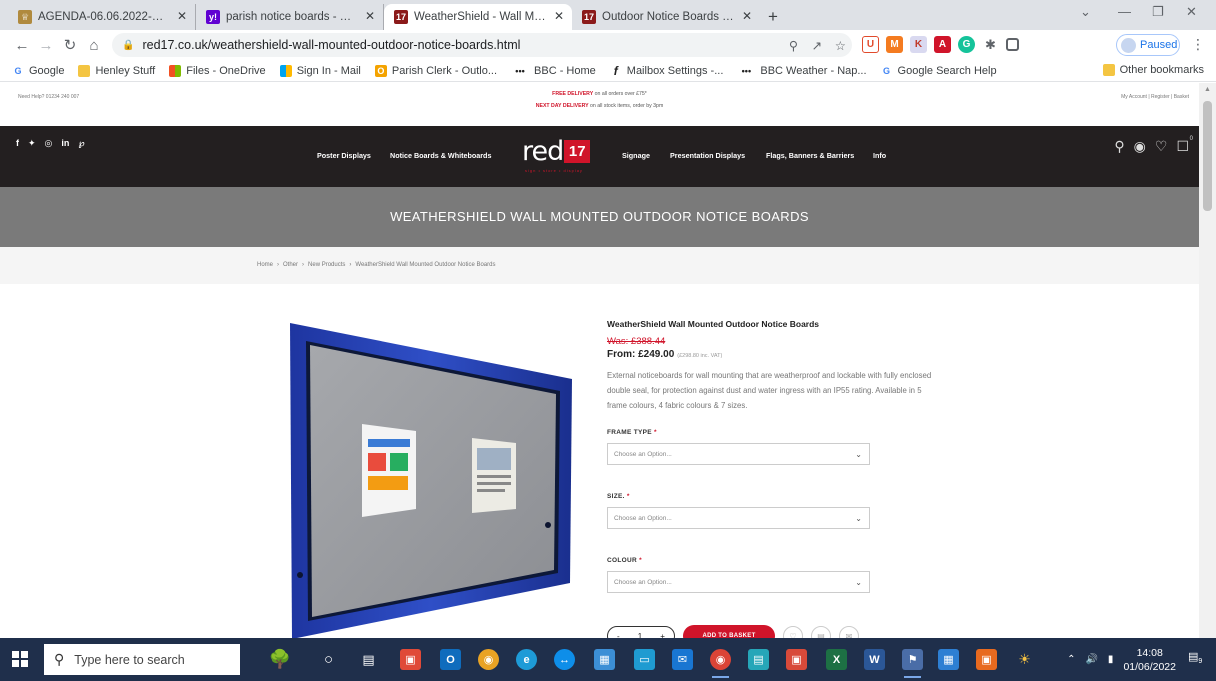 Image resolution: width=1216 pixels, height=681 pixels. What do you see at coordinates (102, 17) in the screenshot?
I see `browser-tab-agenda: ♕ AGENDA-06.06.2022-JPC-ORDIN ✕` at bounding box center [102, 17].